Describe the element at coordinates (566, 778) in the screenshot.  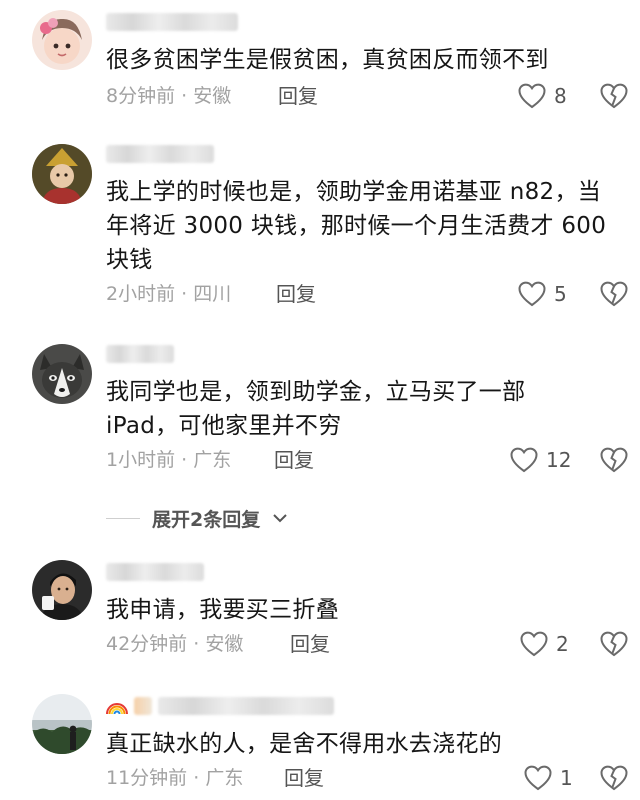
I see `like-count: 1` at that location.